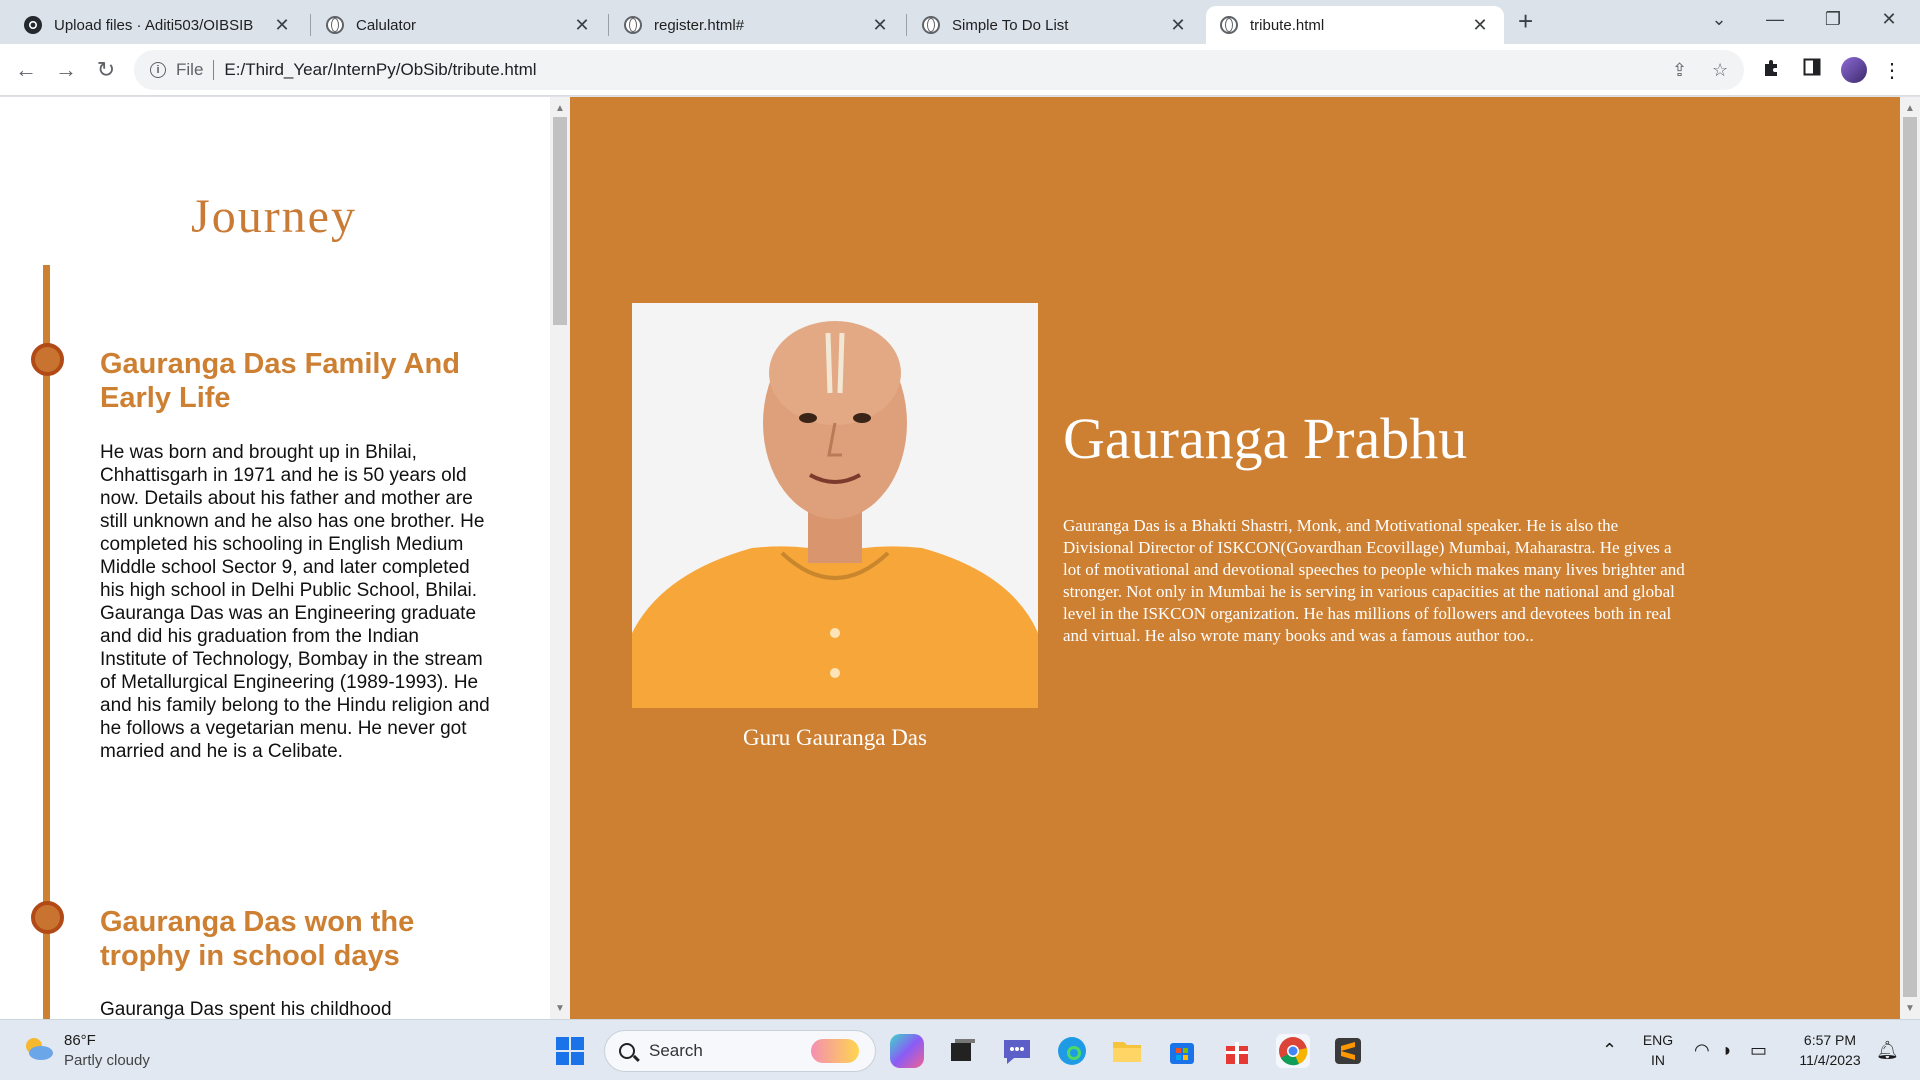  I want to click on show-hidden-icons-chevron-icon: ⌃, so click(1609, 1050).